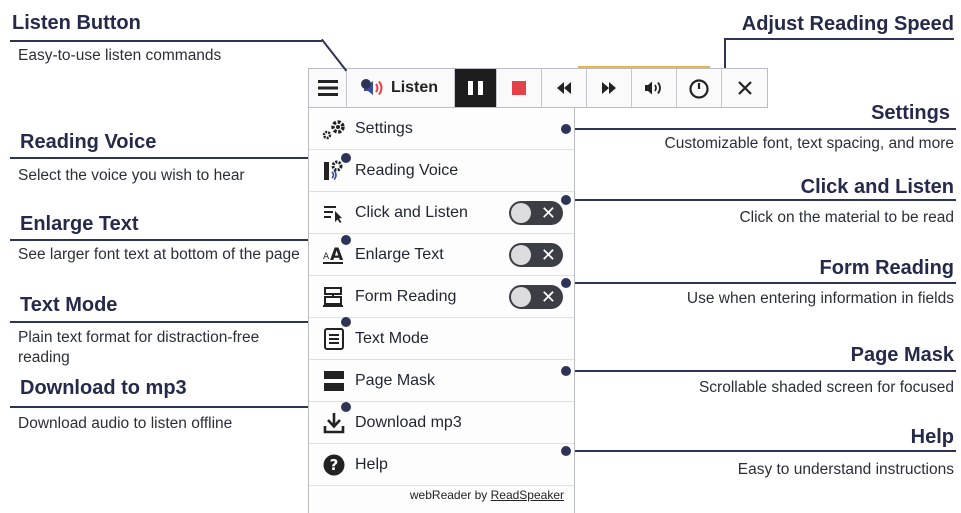 This screenshot has width=961, height=513. Describe the element at coordinates (411, 212) in the screenshot. I see `menu-item-label: Click and Listen` at that location.